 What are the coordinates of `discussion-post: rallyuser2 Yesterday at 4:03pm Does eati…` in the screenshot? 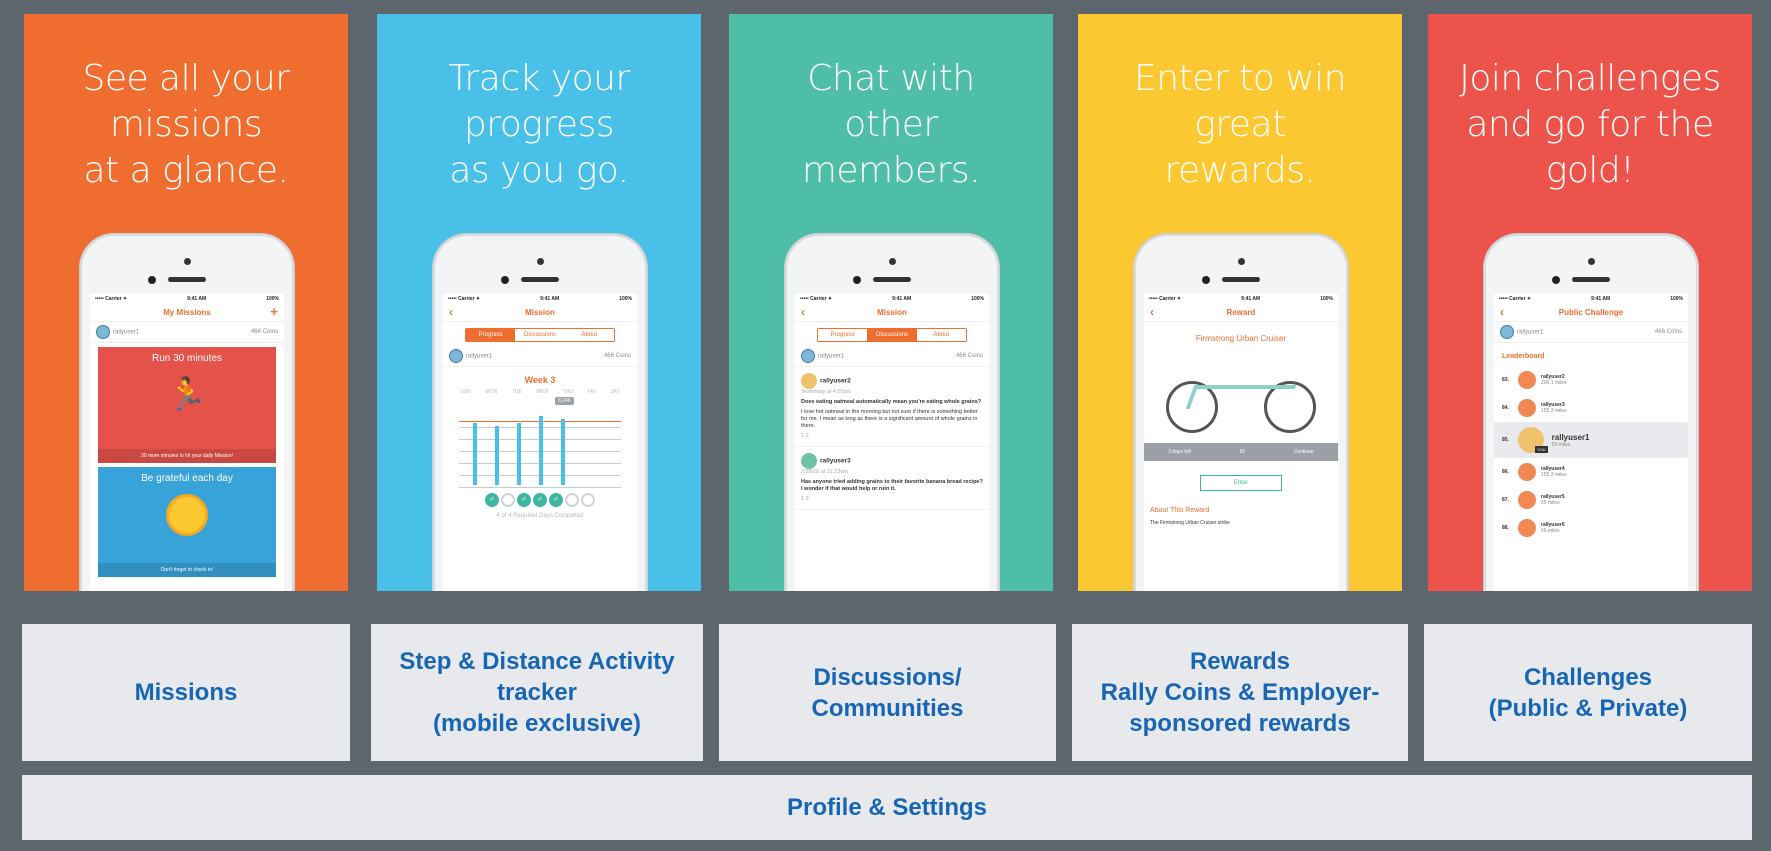 It's located at (892, 407).